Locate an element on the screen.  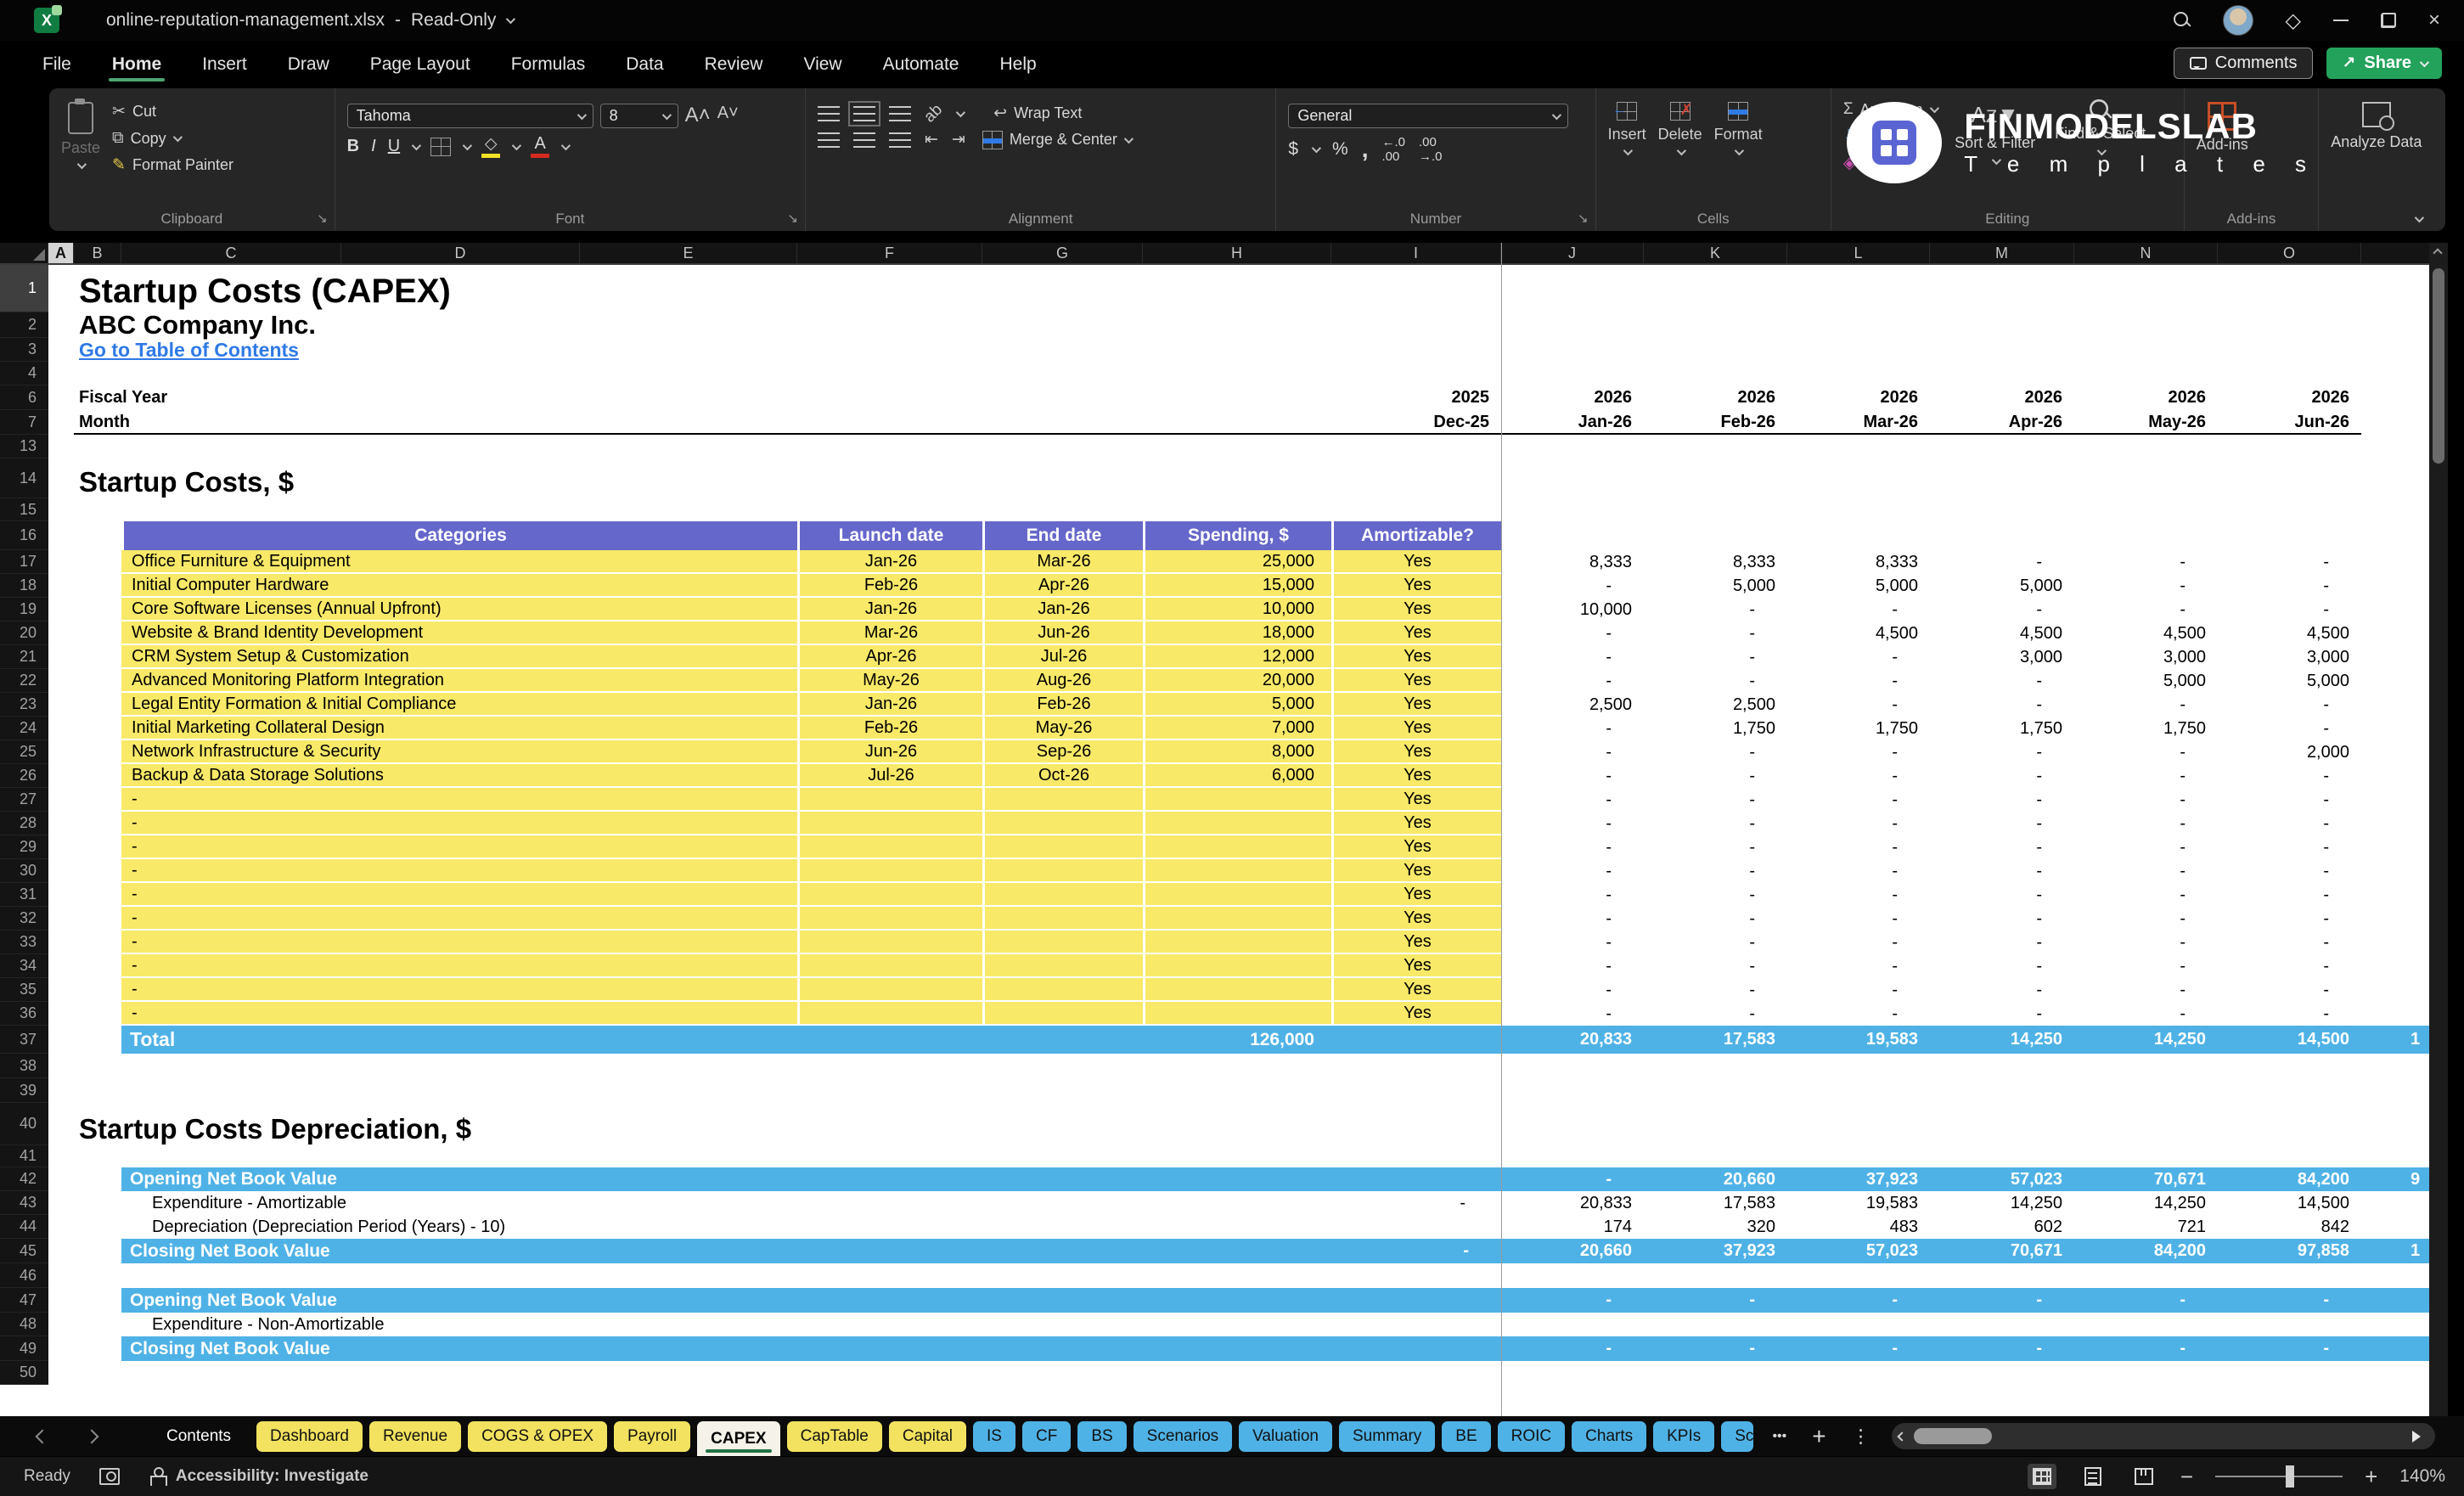
zoom-out-button: − is located at coordinates (2186, 1477).